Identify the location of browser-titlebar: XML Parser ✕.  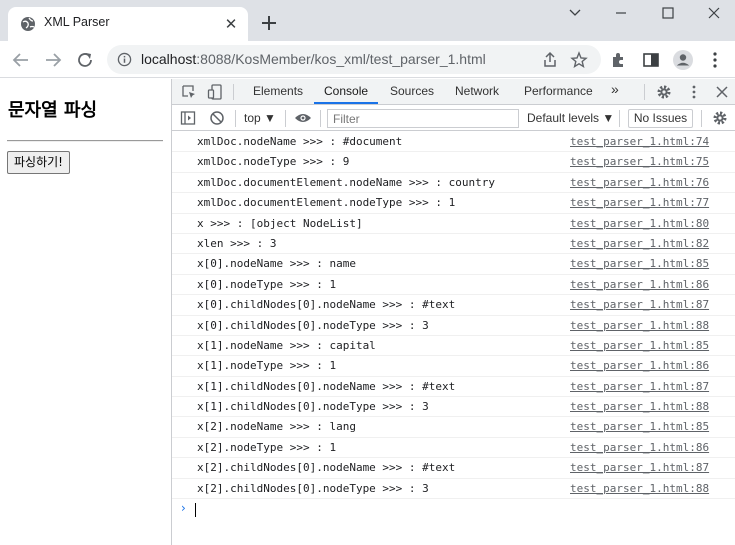
(367, 20).